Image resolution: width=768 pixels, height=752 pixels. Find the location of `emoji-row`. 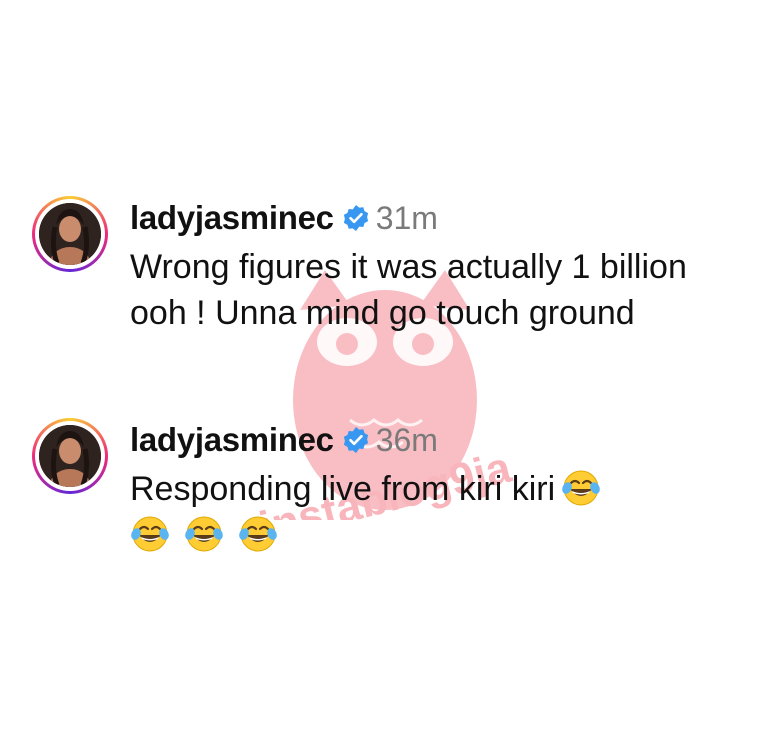

emoji-row is located at coordinates (430, 535).